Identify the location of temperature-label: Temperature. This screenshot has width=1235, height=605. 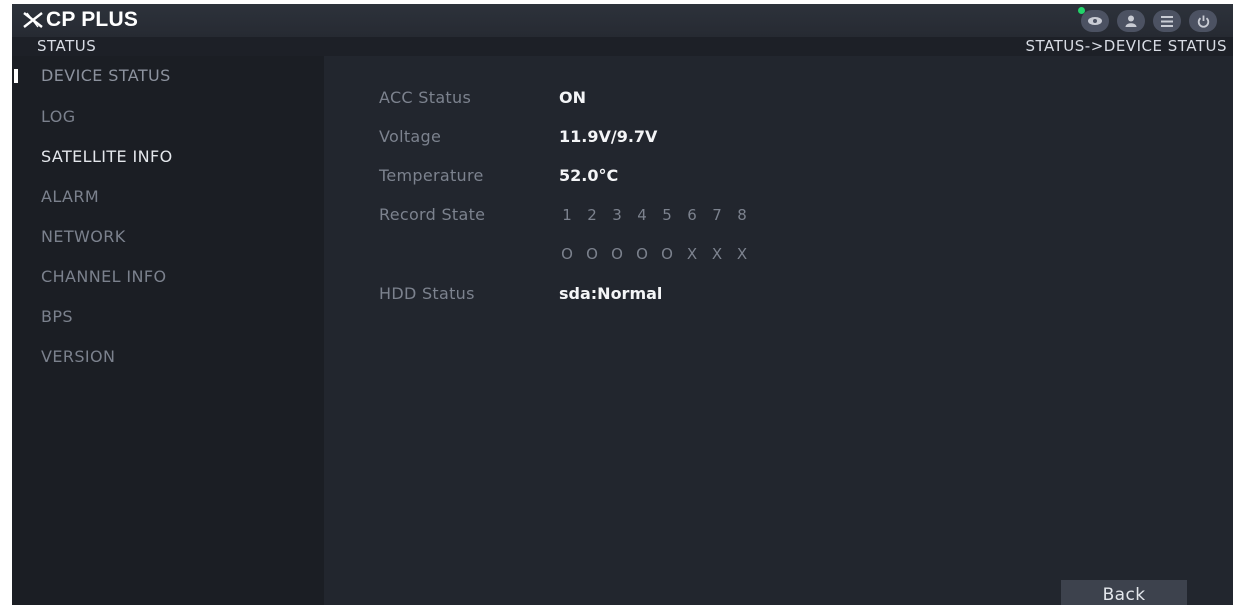
(431, 175).